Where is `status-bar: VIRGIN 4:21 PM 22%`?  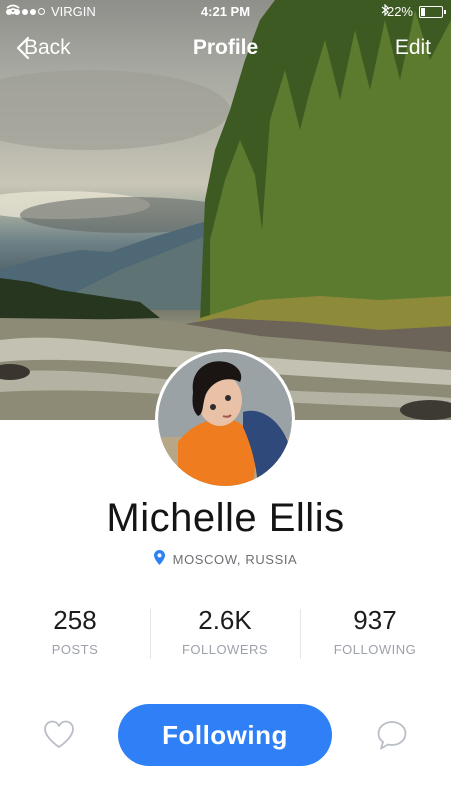
status-bar: VIRGIN 4:21 PM 22% is located at coordinates (225, 11).